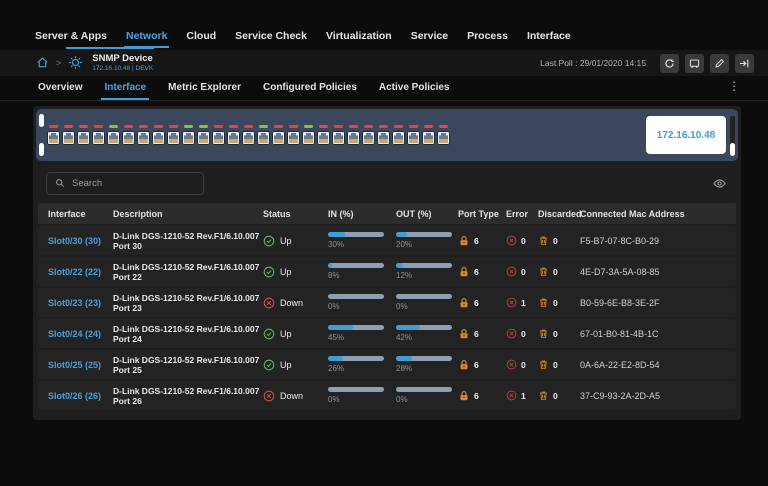 The height and width of the screenshot is (486, 768). Describe the element at coordinates (271, 39) in the screenshot. I see `nav-item-service-check: Service Check` at that location.